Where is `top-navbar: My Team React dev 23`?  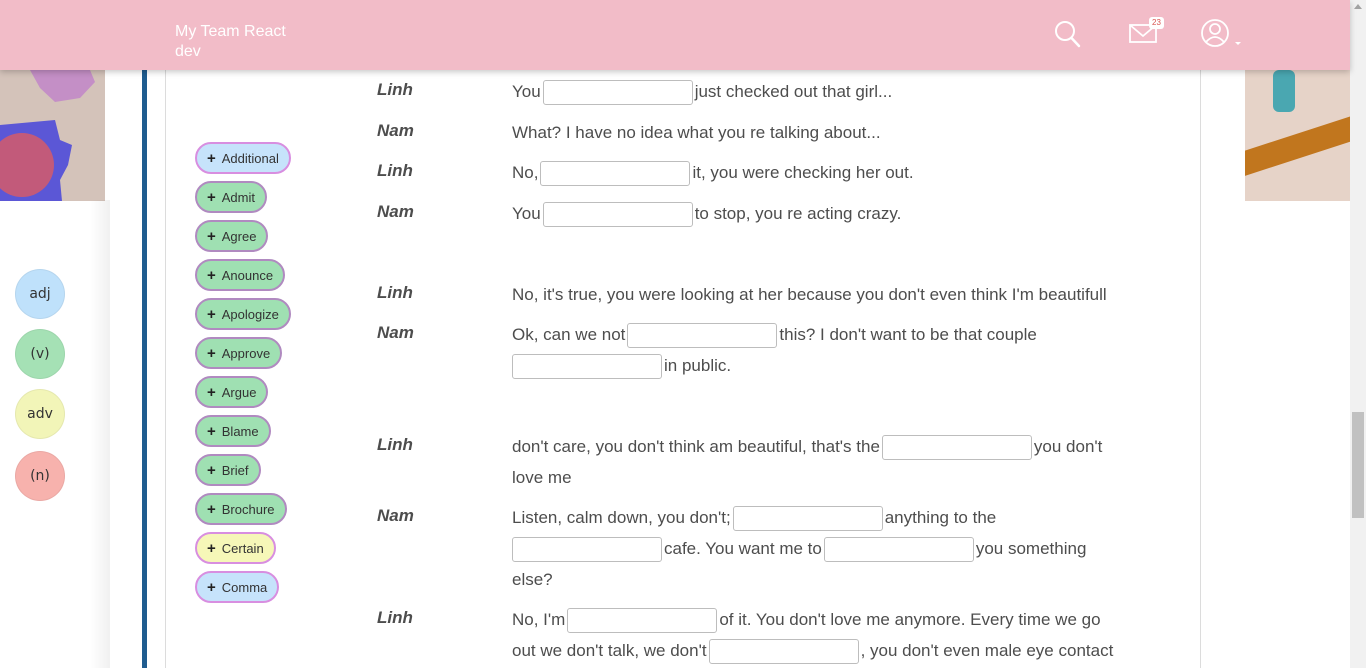 top-navbar: My Team React dev 23 is located at coordinates (675, 35).